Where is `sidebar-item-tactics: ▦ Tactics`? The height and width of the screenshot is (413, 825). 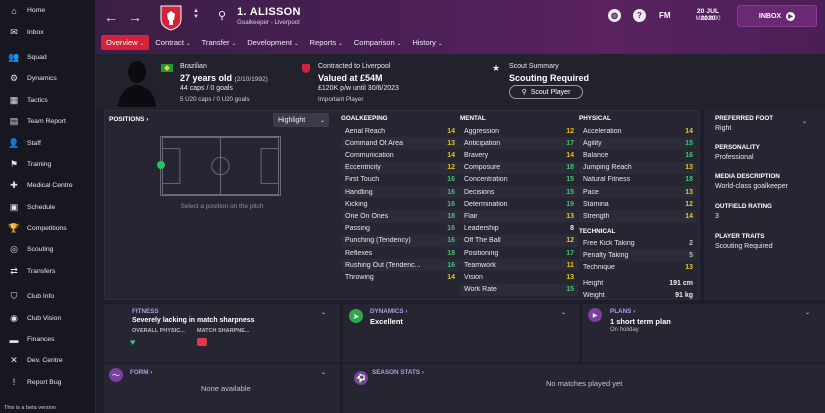 sidebar-item-tactics: ▦ Tactics is located at coordinates (47, 100).